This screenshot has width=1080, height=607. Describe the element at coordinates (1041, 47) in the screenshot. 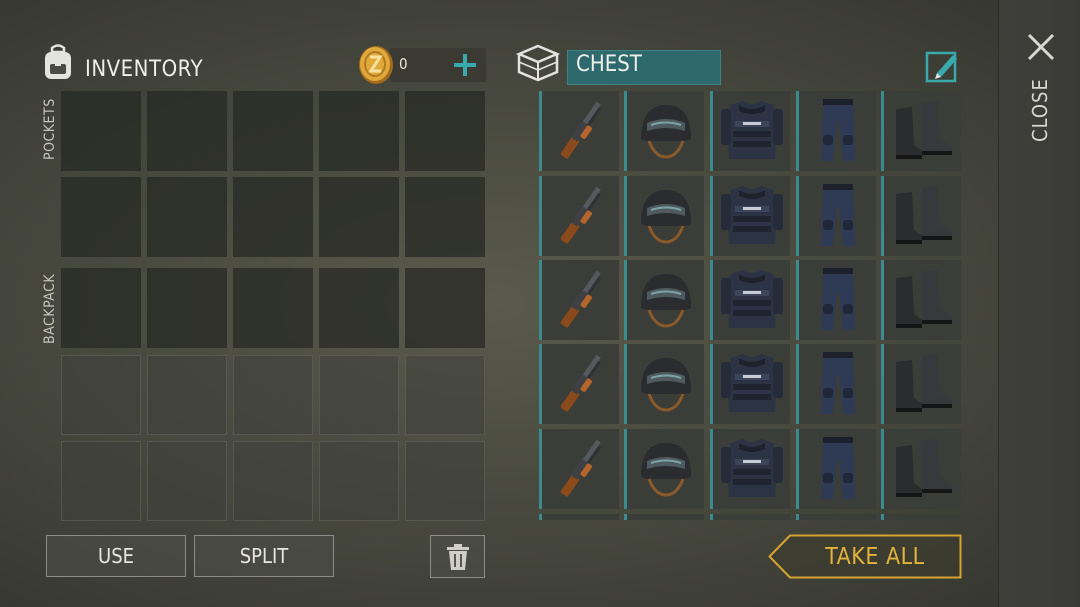

I see `close-icon` at that location.